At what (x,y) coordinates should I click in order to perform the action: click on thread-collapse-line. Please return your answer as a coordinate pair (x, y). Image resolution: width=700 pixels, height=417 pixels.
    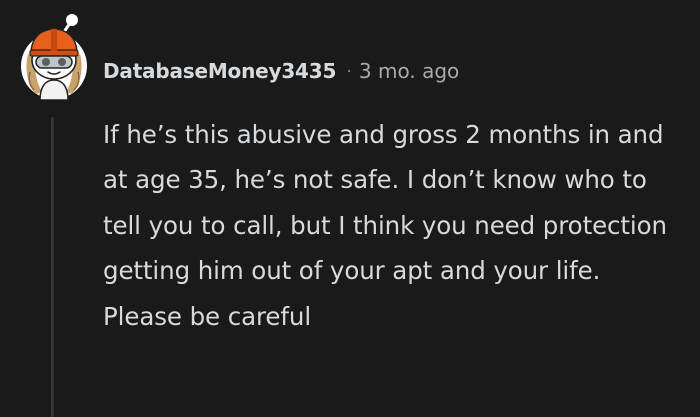
    Looking at the image, I should click on (52, 267).